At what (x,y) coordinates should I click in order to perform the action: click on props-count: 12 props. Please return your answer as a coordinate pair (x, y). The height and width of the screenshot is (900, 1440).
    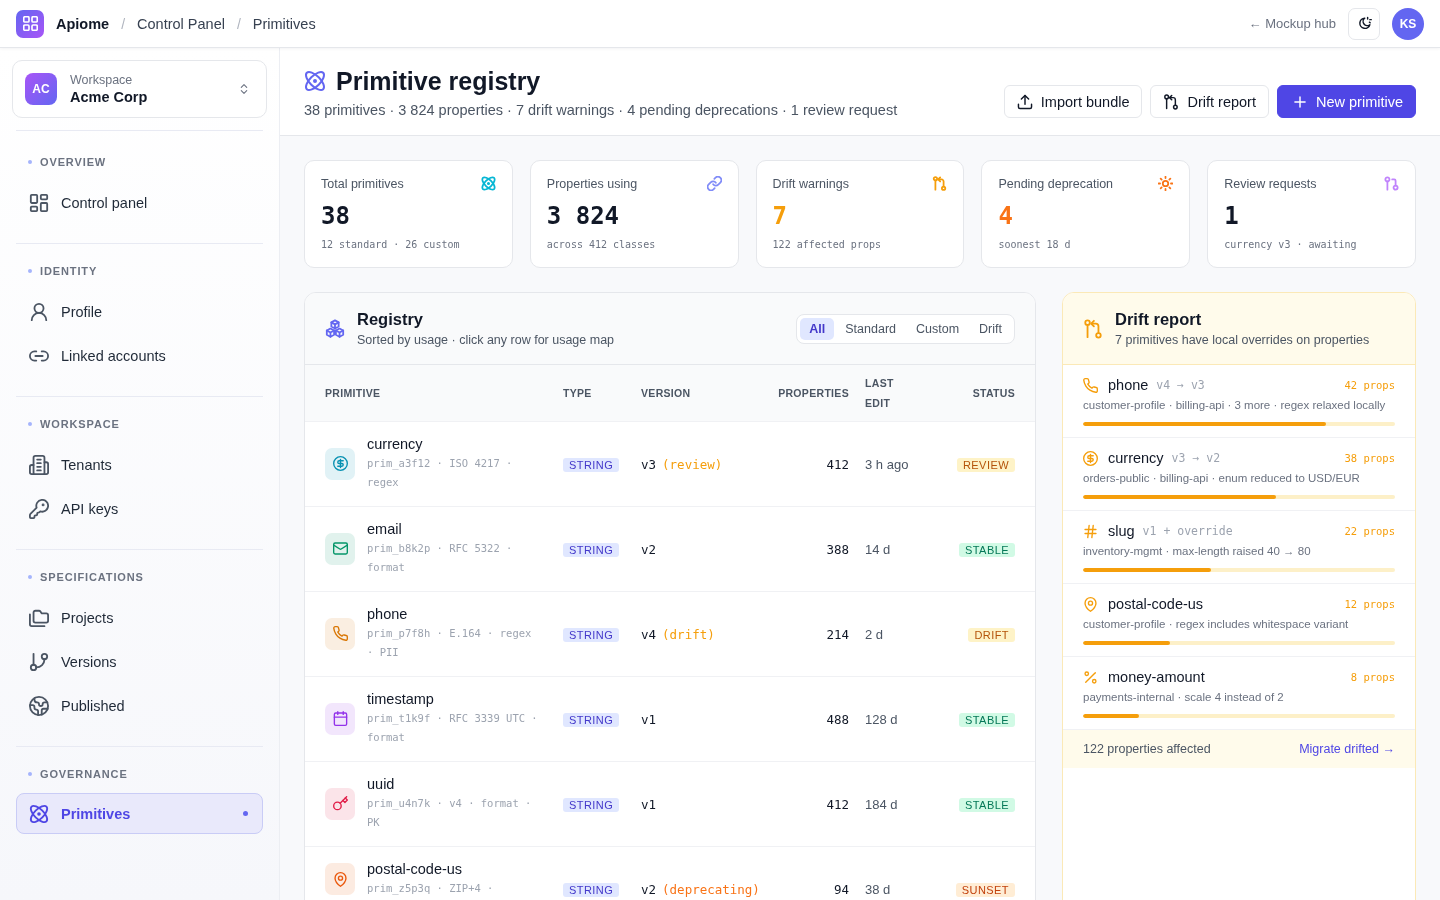
    Looking at the image, I should click on (1369, 604).